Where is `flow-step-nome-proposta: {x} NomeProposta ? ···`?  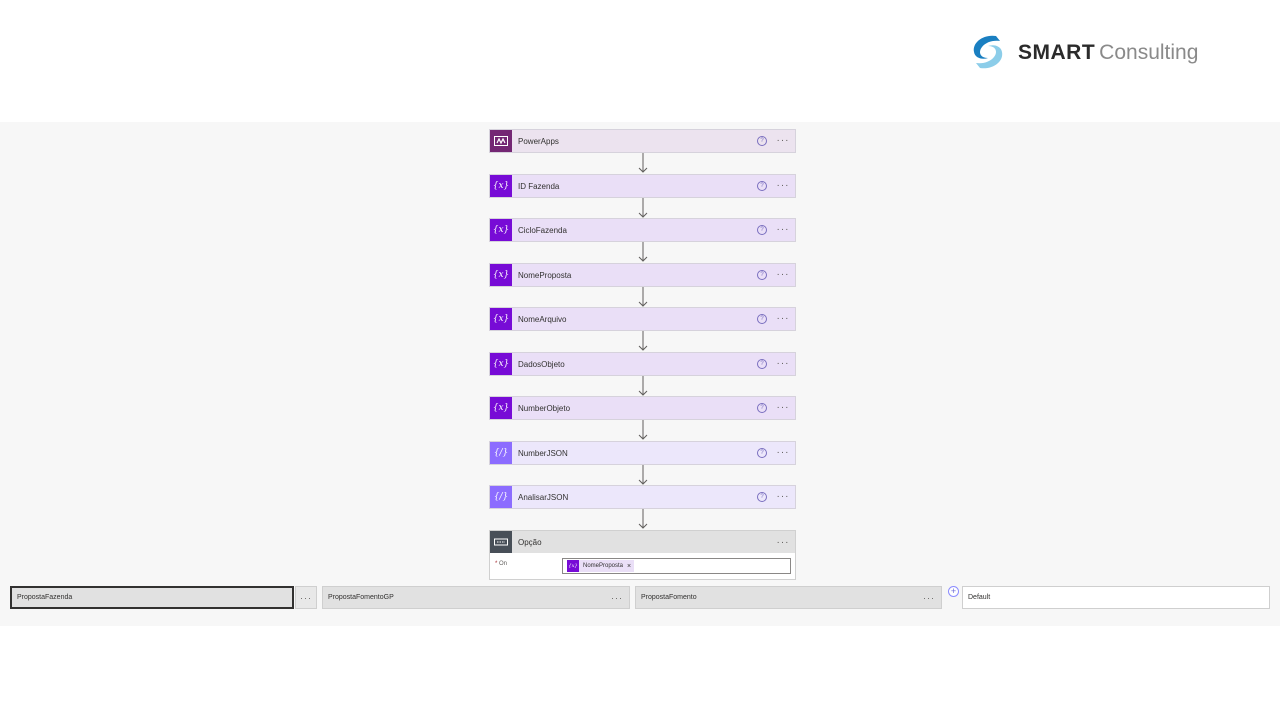 flow-step-nome-proposta: {x} NomeProposta ? ··· is located at coordinates (642, 275).